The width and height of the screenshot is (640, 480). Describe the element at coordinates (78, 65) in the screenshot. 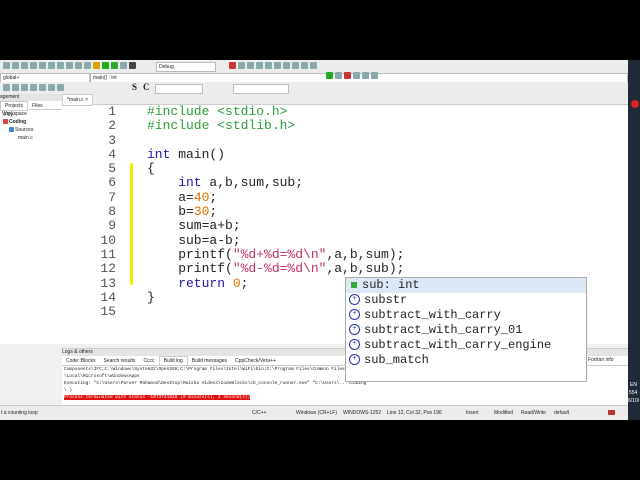

I see `find-icon` at that location.